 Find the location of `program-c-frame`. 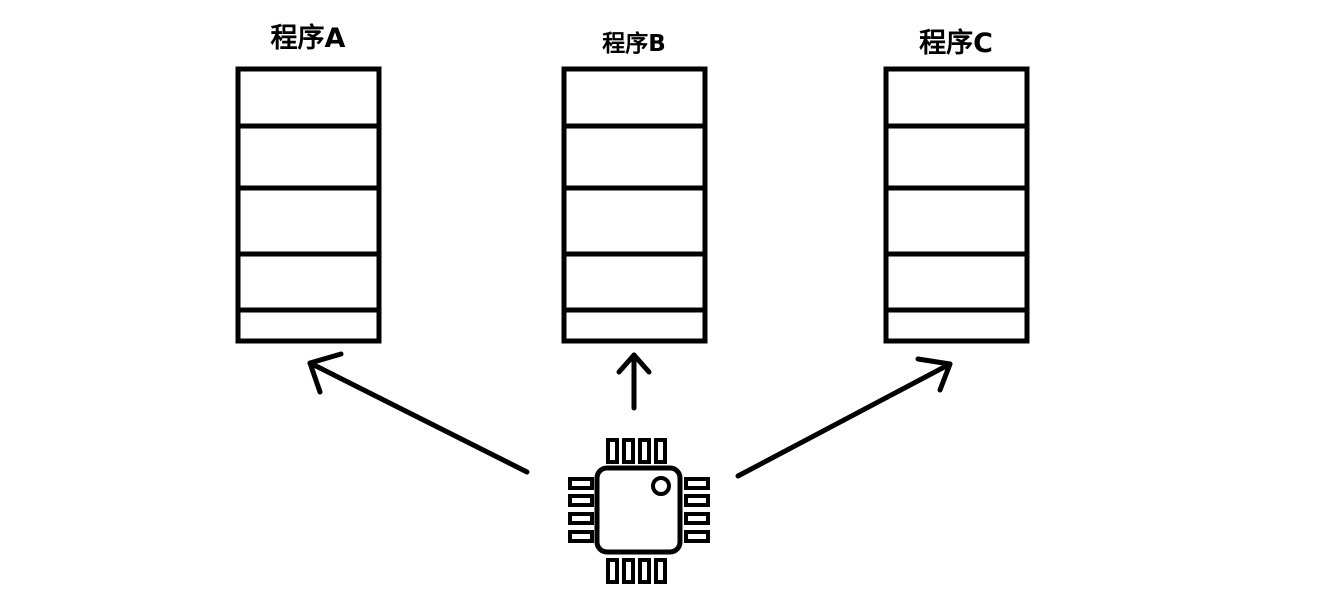

program-c-frame is located at coordinates (956, 205).